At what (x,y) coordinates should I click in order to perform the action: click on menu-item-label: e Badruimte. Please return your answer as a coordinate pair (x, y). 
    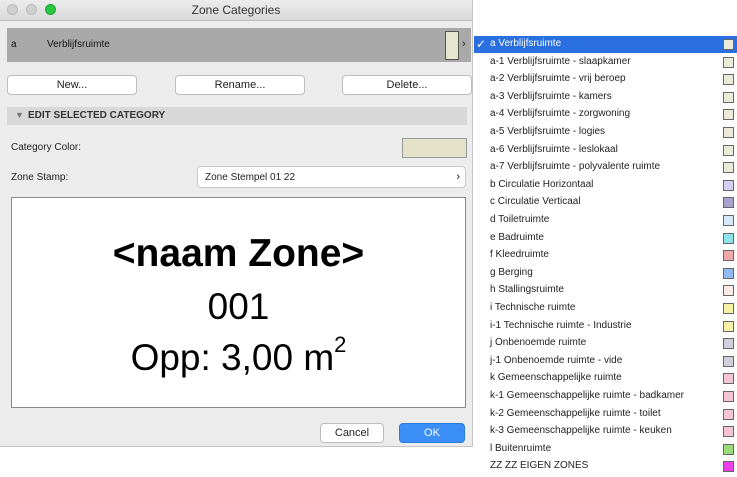
    Looking at the image, I should click on (517, 237).